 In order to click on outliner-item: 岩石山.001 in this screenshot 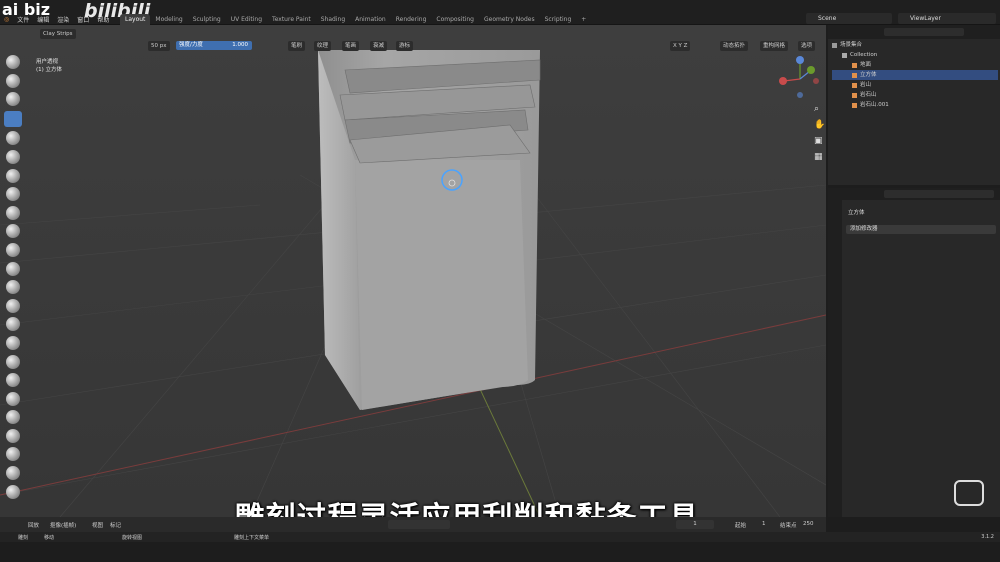, I will do `click(915, 105)`.